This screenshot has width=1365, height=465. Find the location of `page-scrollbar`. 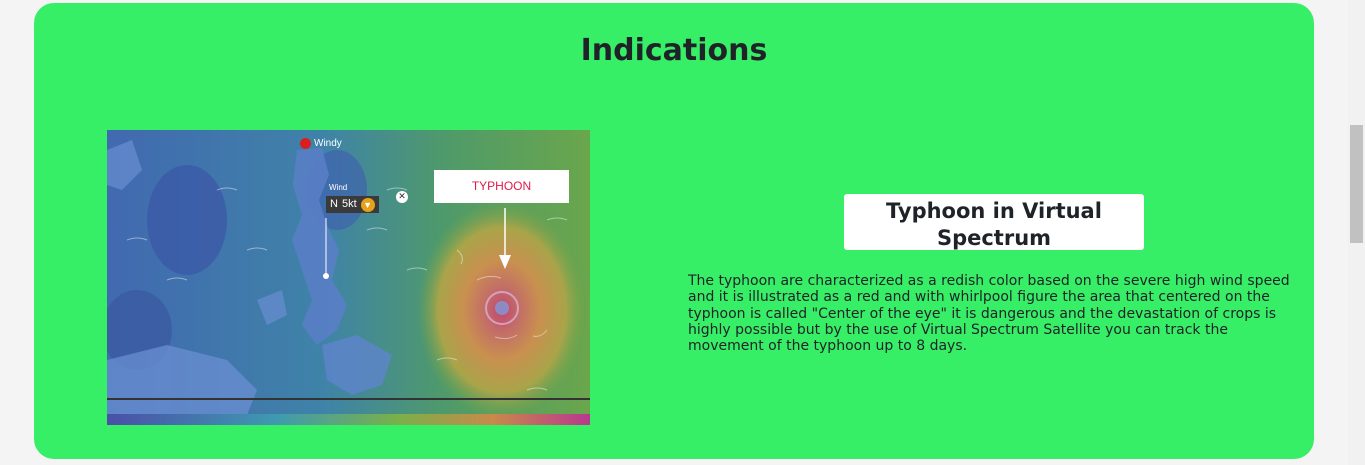

page-scrollbar is located at coordinates (1356, 232).